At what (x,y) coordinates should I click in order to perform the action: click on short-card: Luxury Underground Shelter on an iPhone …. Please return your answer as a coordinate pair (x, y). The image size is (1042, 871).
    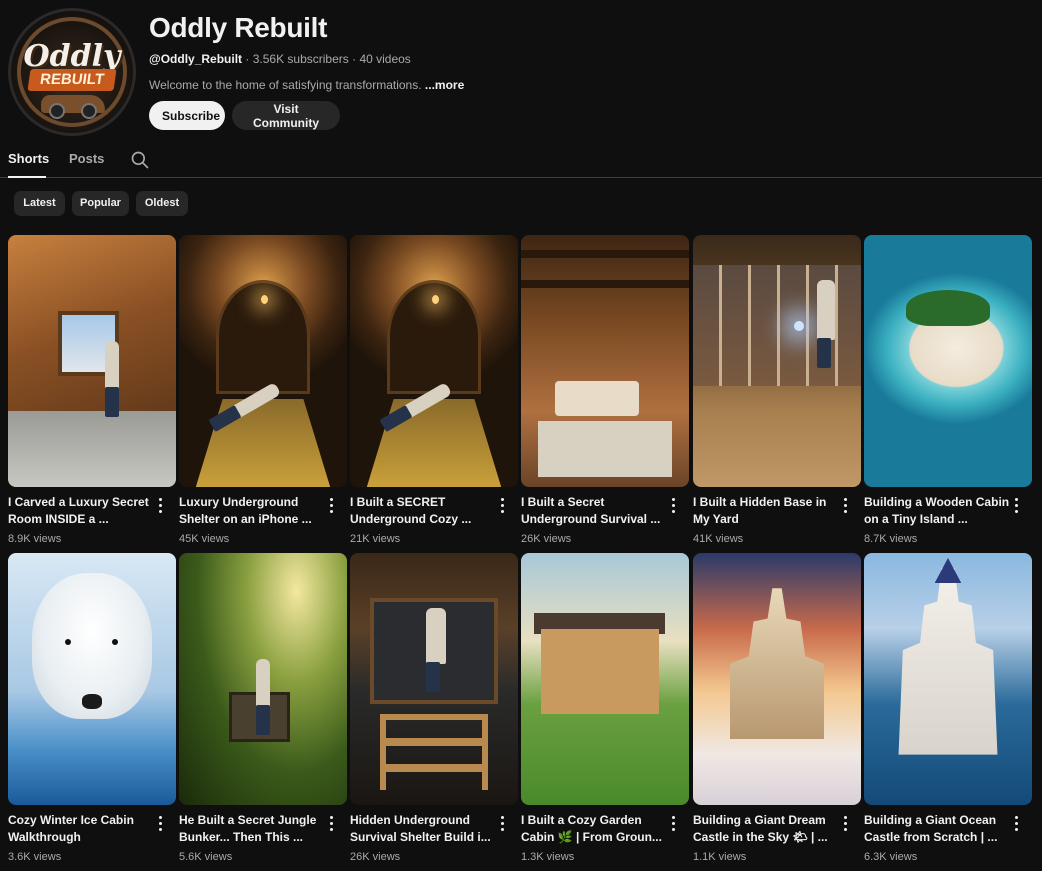
    Looking at the image, I should click on (263, 390).